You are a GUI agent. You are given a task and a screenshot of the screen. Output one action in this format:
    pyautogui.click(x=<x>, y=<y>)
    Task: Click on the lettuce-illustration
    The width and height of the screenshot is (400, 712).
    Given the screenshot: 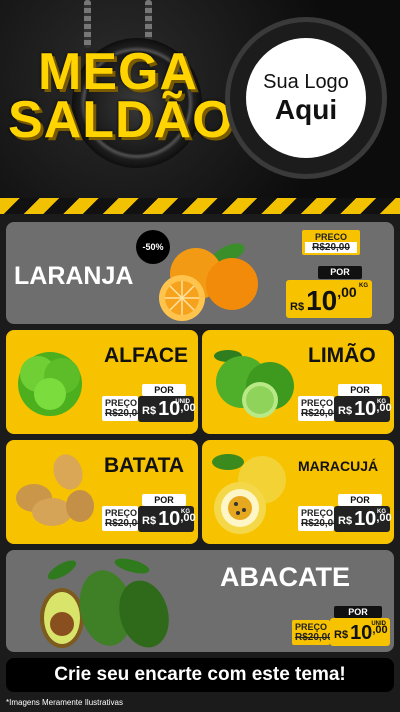 What is the action you would take?
    pyautogui.click(x=50, y=384)
    